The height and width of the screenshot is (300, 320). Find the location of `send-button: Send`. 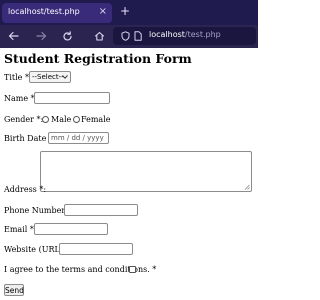

send-button: Send is located at coordinates (14, 290).